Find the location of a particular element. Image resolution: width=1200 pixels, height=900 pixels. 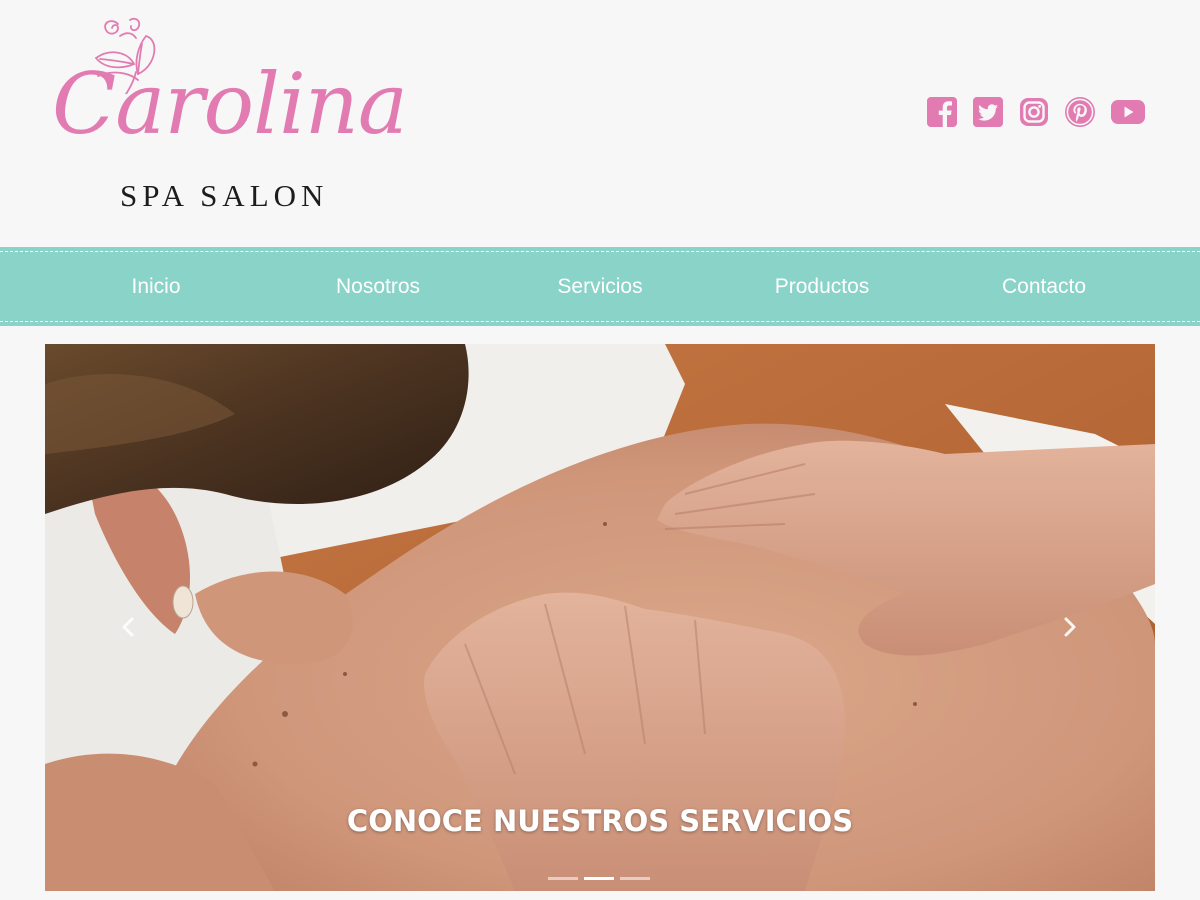

carousel-caption: CONOCE NUESTROS SERVICIOS is located at coordinates (600, 821).